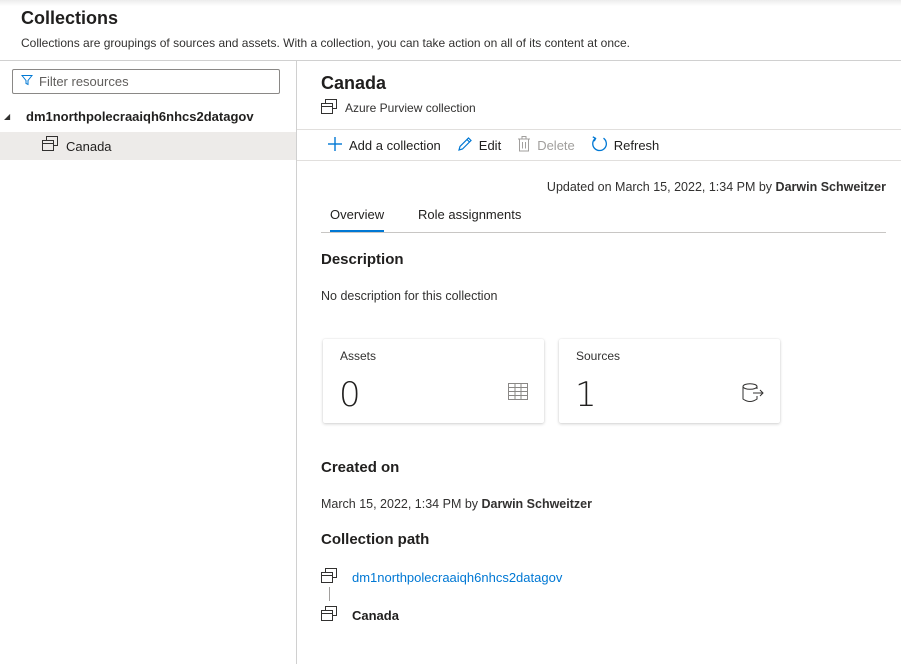 This screenshot has width=901, height=664. What do you see at coordinates (8, 116) in the screenshot?
I see `chevron-down-icon: ◢` at bounding box center [8, 116].